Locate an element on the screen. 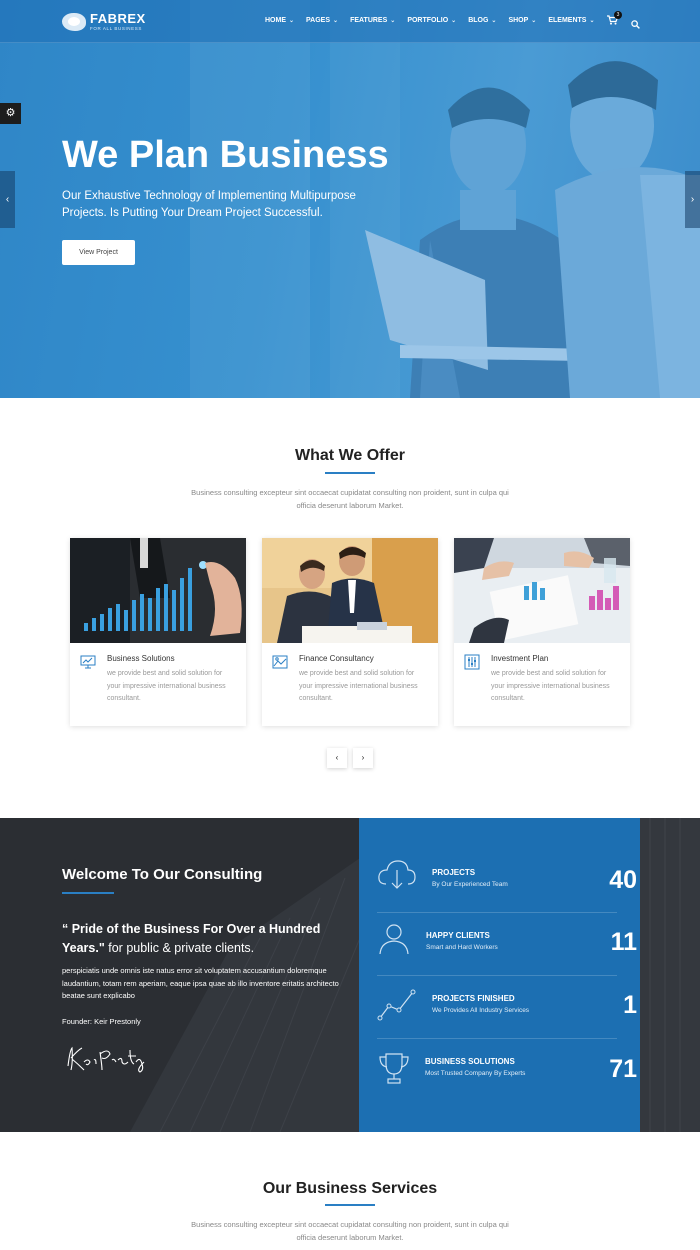  menu-item-blog: BLOG ⌄ is located at coordinates (482, 20).